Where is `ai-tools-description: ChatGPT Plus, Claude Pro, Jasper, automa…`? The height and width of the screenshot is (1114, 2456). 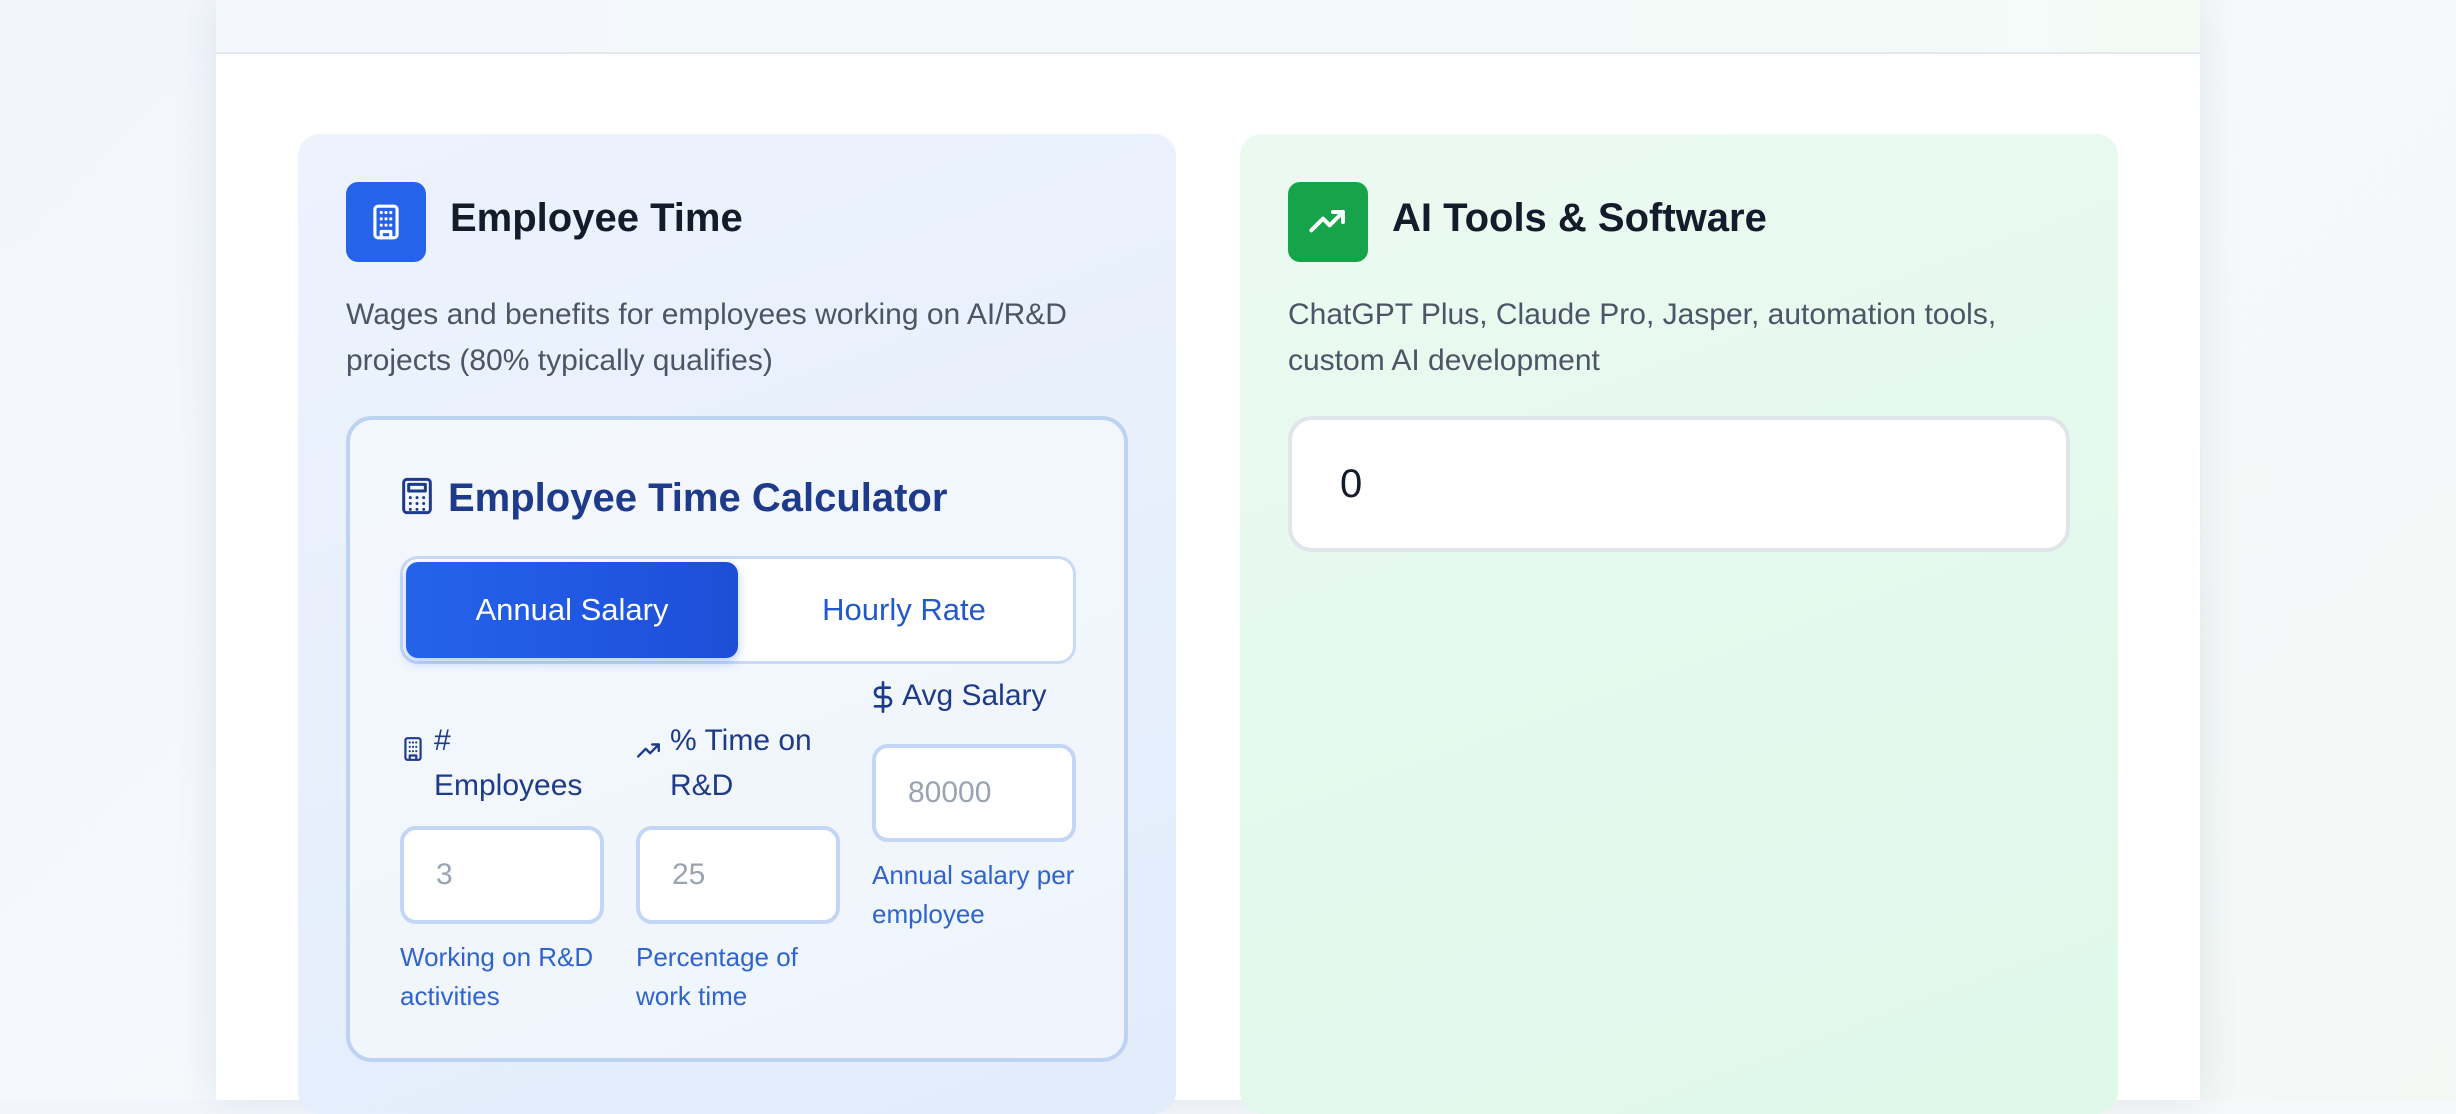 ai-tools-description: ChatGPT Plus, Claude Pro, Jasper, automa… is located at coordinates (1642, 337).